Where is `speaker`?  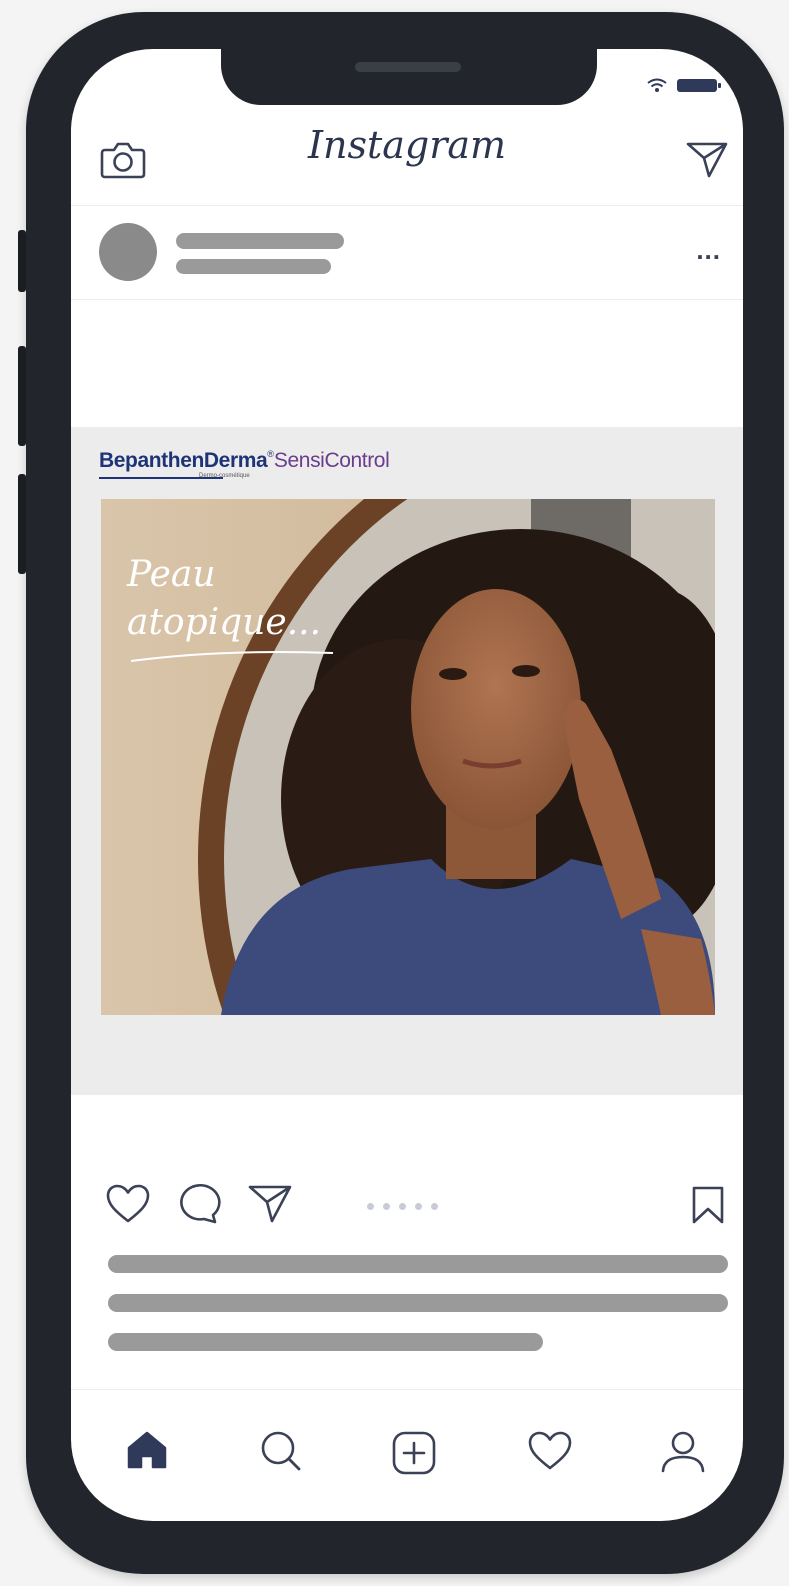
speaker is located at coordinates (408, 67).